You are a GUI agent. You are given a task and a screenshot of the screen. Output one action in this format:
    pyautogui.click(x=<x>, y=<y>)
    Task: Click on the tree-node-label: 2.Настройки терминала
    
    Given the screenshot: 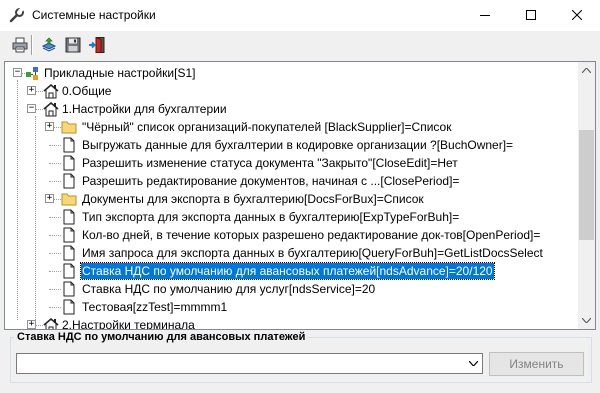 What is the action you would take?
    pyautogui.click(x=128, y=323)
    